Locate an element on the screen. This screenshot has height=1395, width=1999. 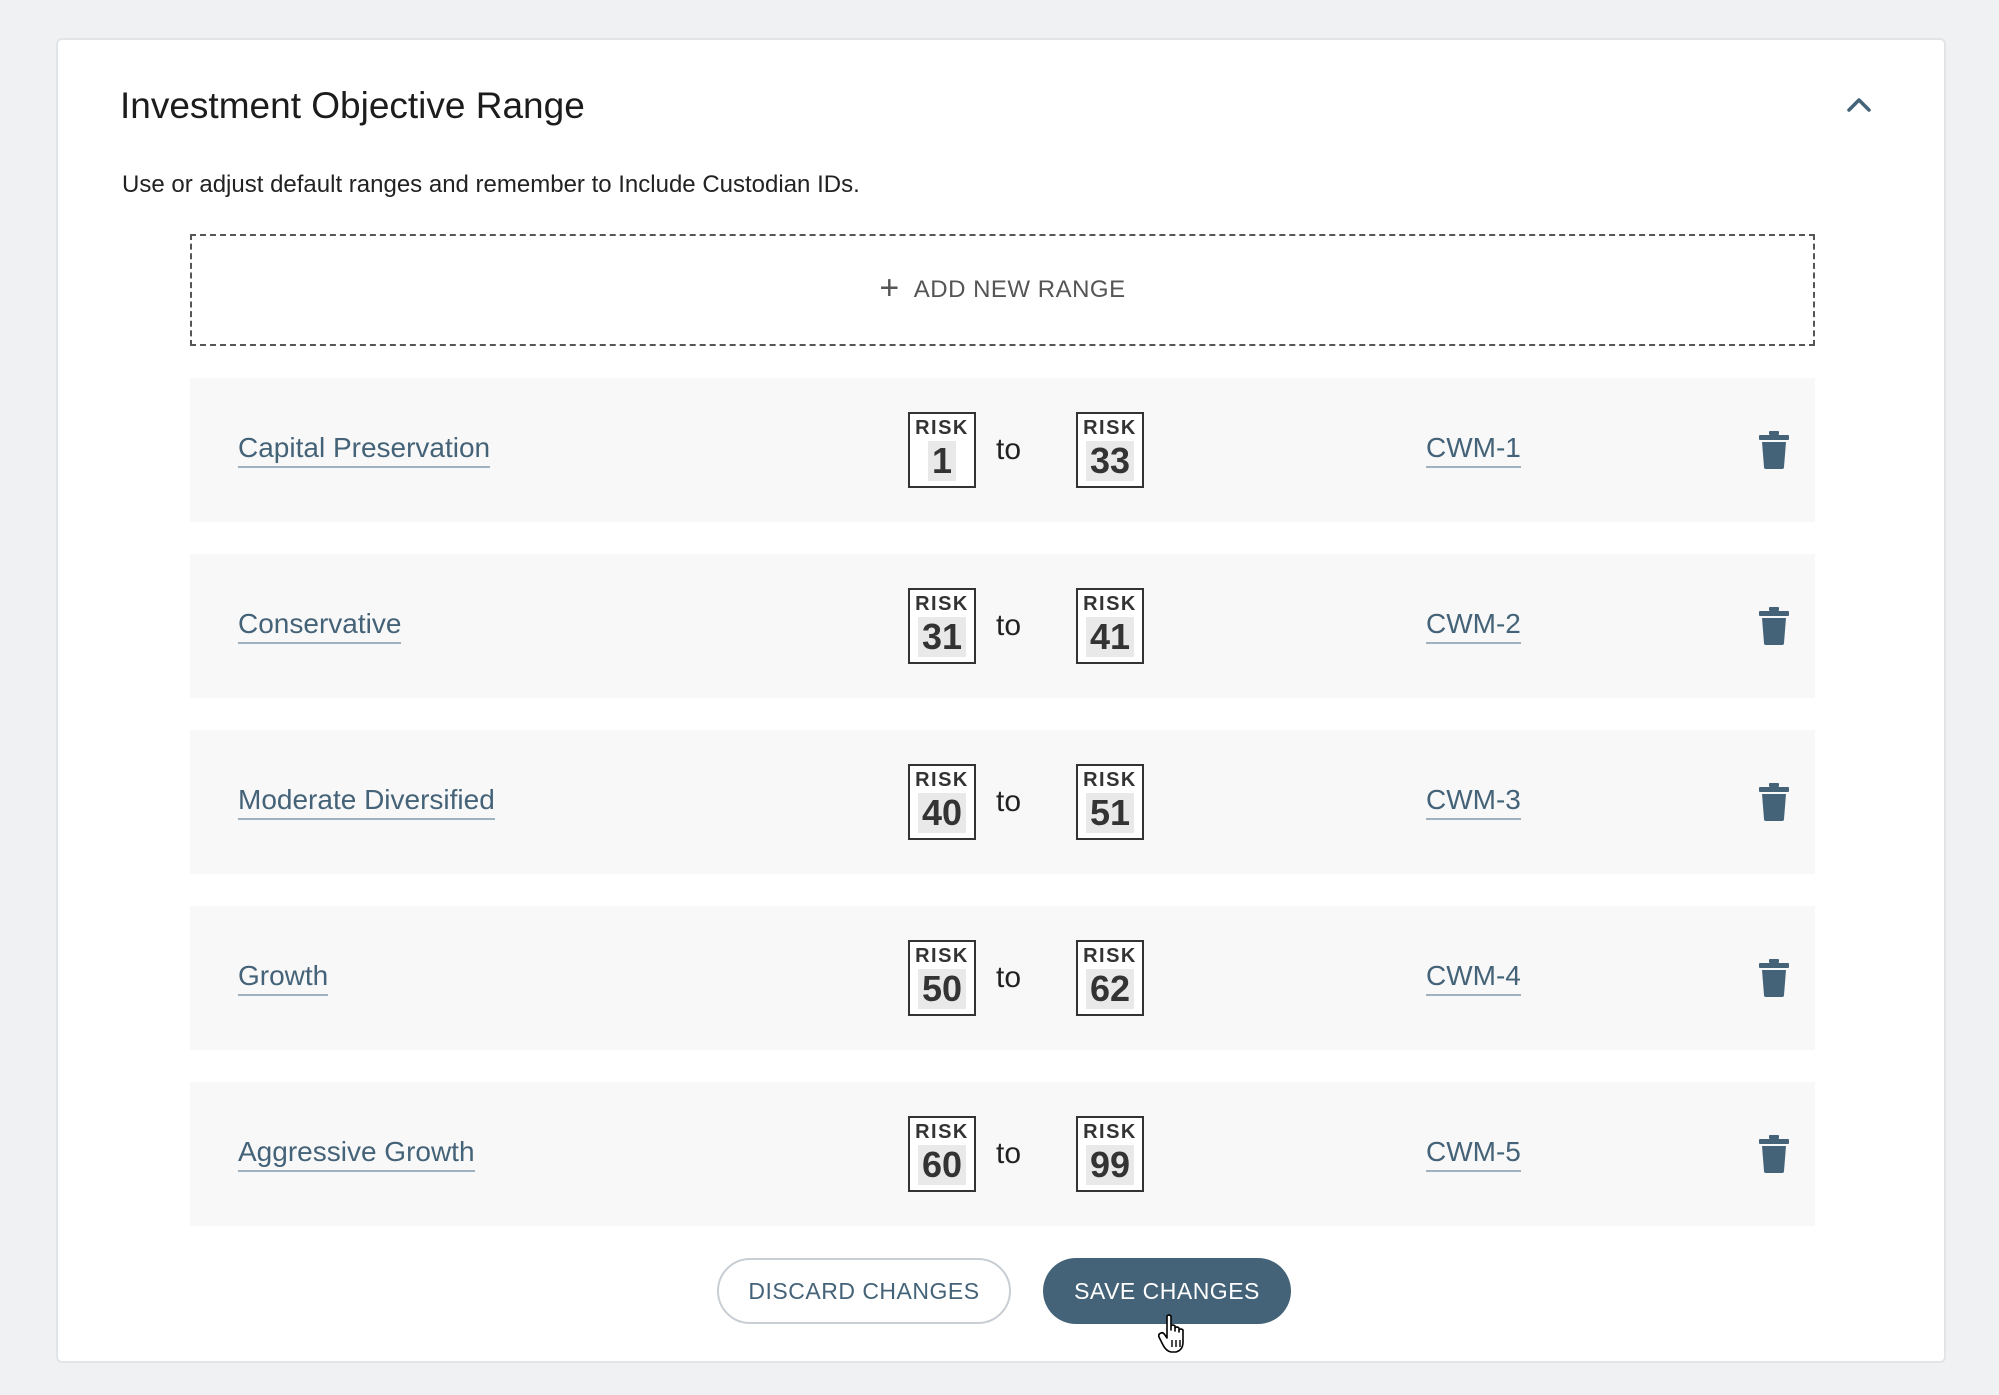
custodian-id-link: CWM-4 is located at coordinates (1473, 978).